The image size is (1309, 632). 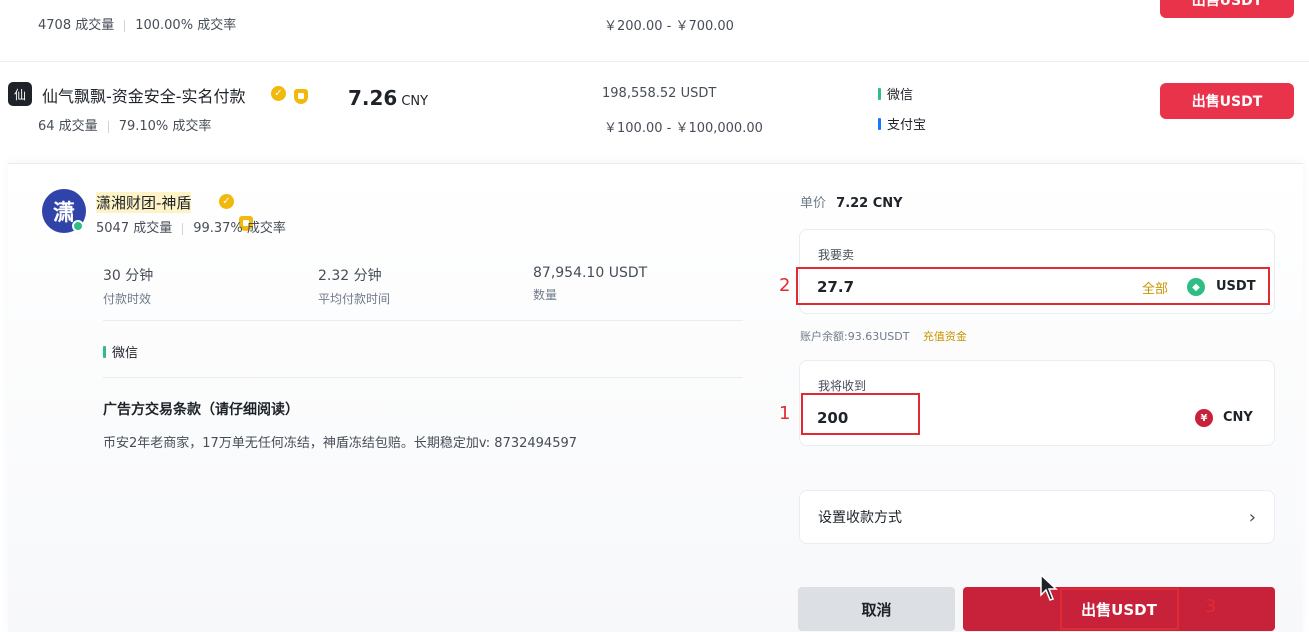 I want to click on limit-range: ￥200.00 - ￥700.00, so click(x=669, y=26).